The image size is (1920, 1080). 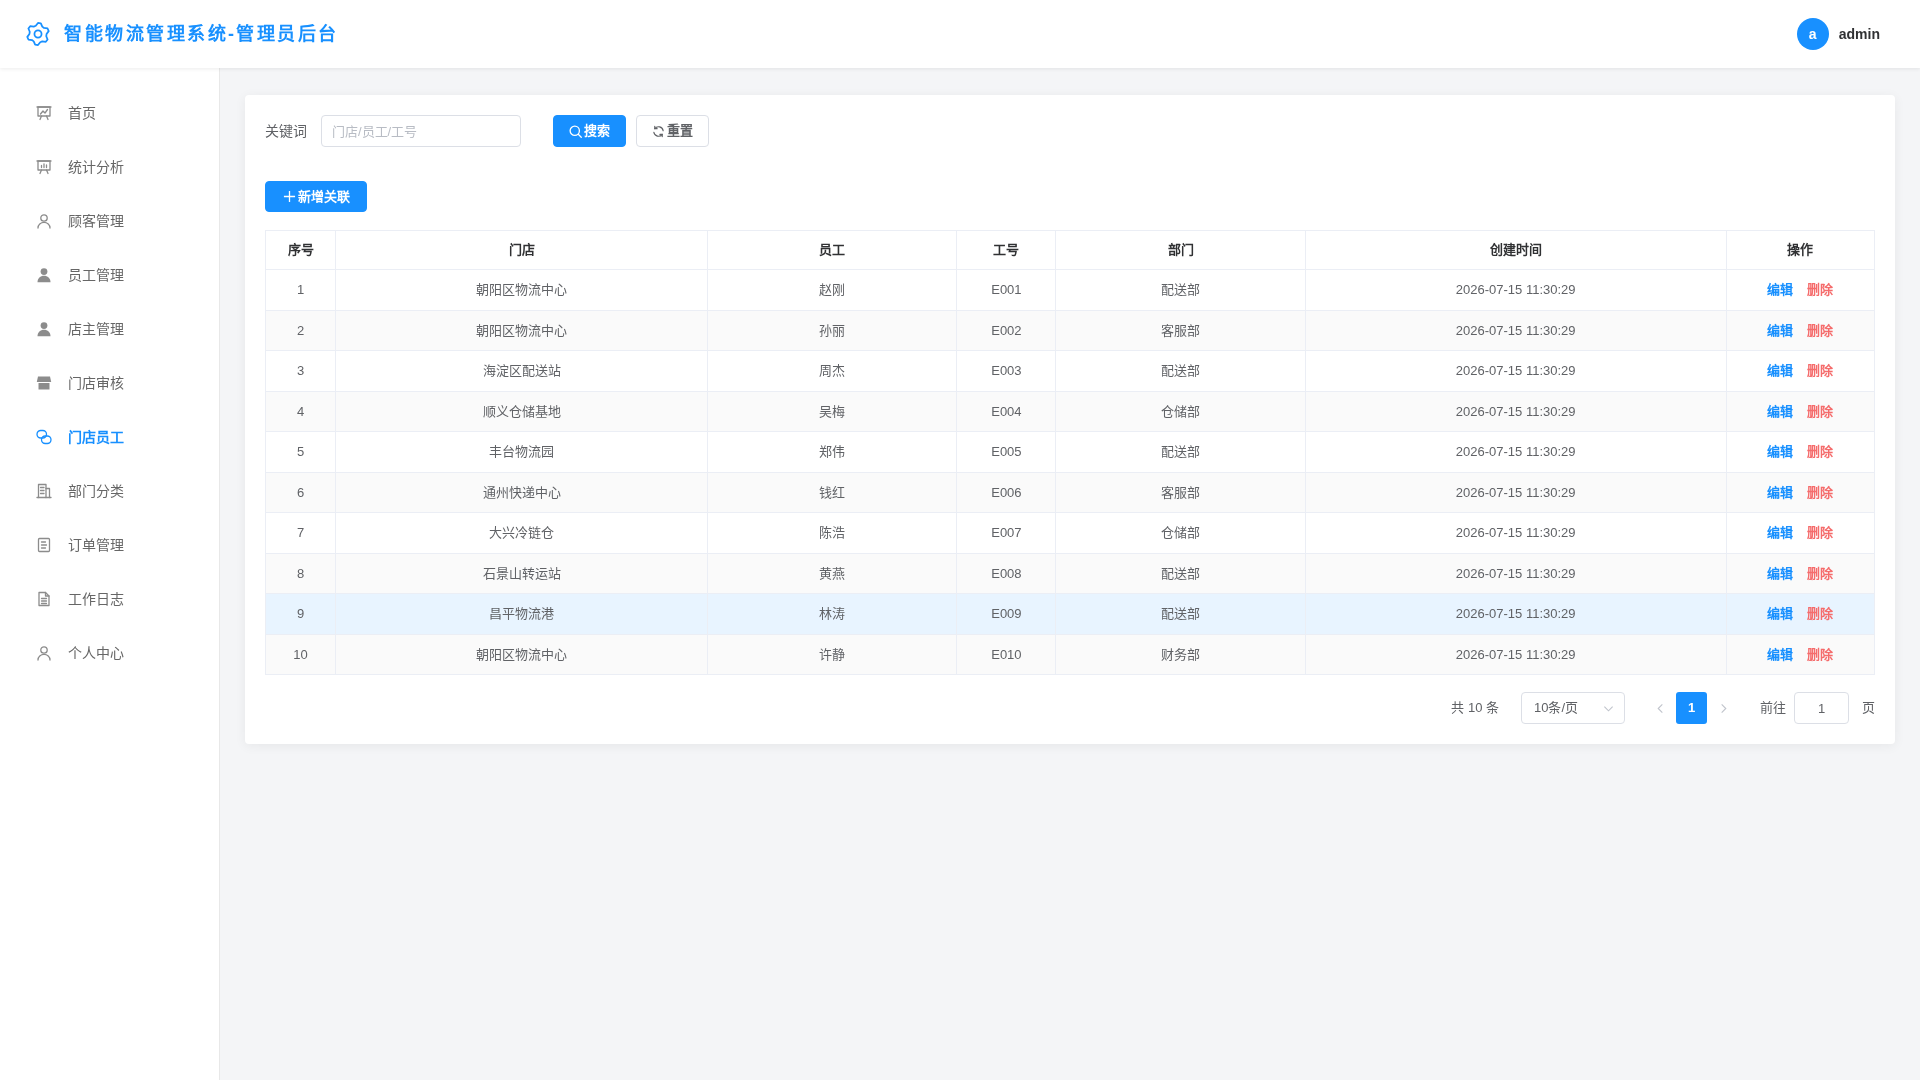 I want to click on table-cell: 朝阳区物流中心, so click(x=521, y=654).